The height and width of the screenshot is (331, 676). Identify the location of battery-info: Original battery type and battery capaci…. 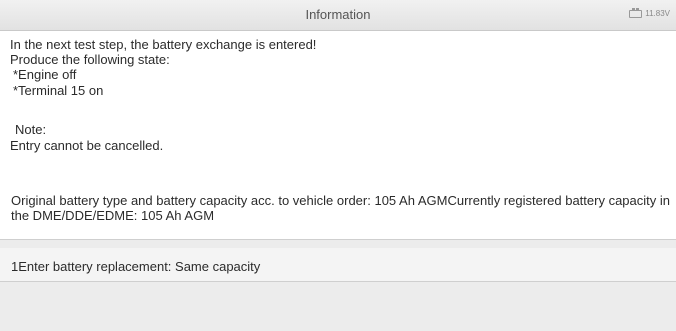
(340, 208).